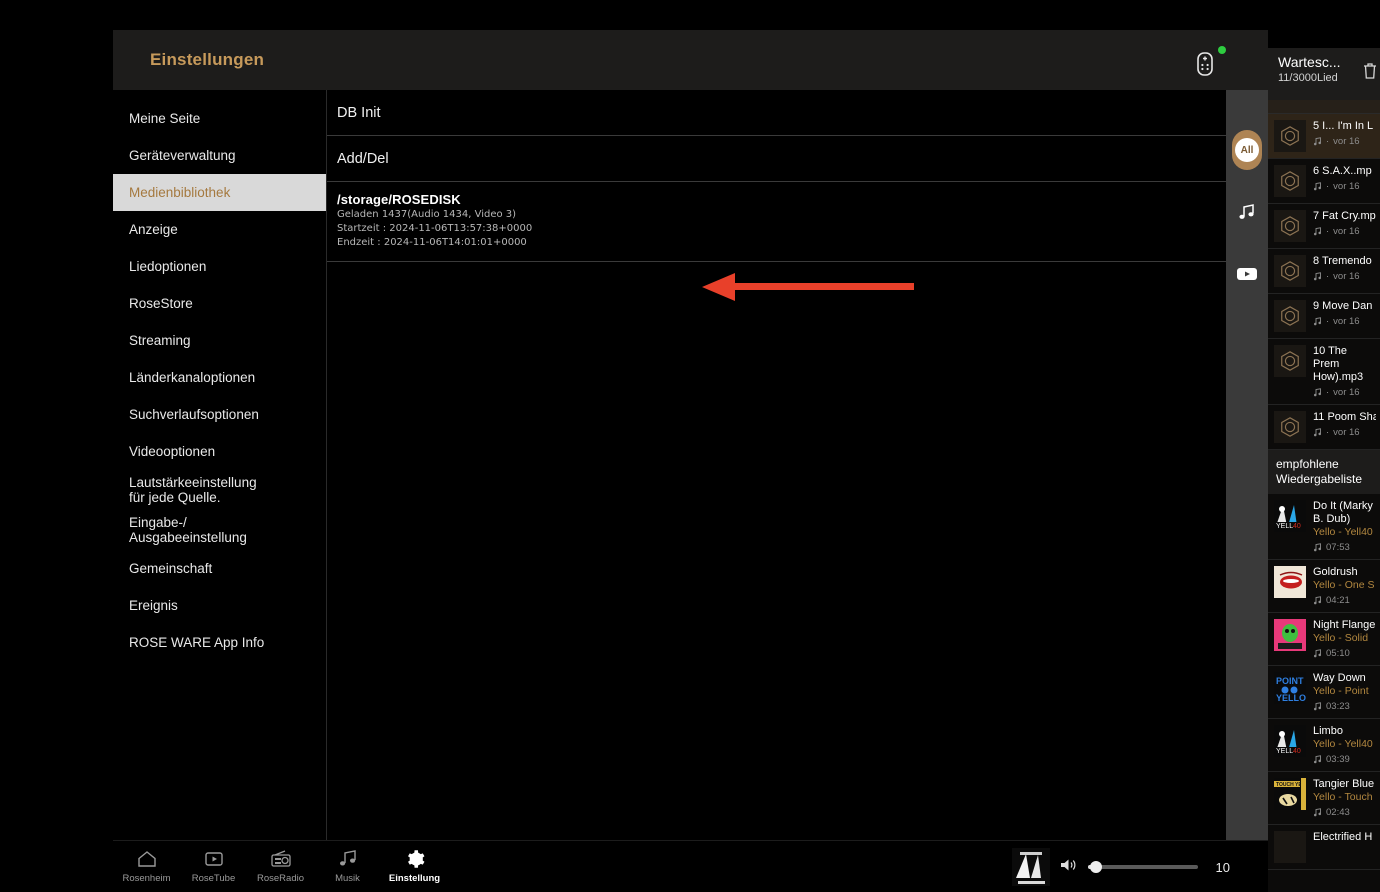 This screenshot has height=892, width=1380. What do you see at coordinates (219, 266) in the screenshot?
I see `sidebar-item-liedoptionen: Liedoptionen` at bounding box center [219, 266].